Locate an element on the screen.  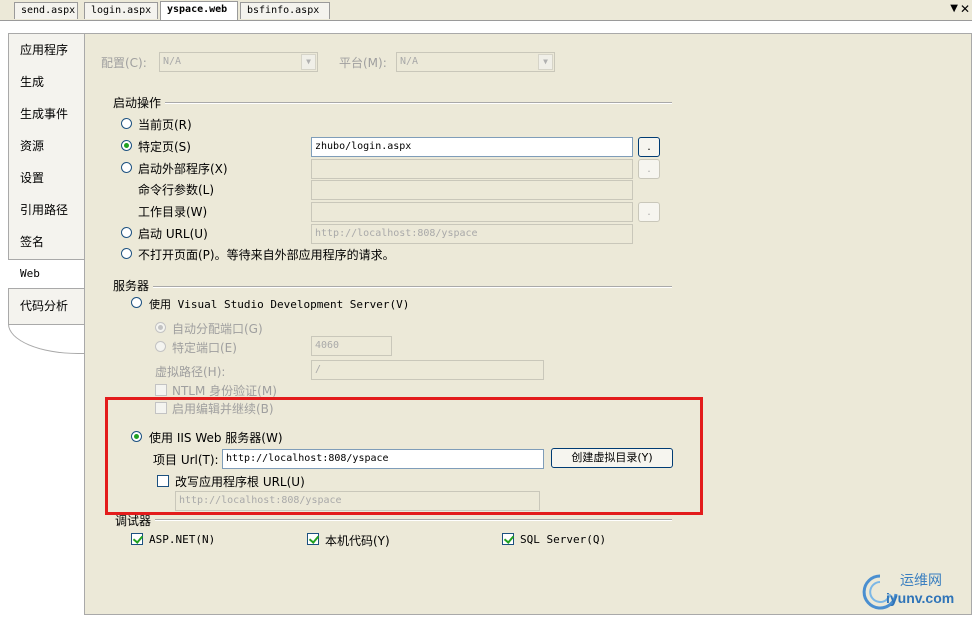
ntlm-checkbox is located at coordinates (161, 390).